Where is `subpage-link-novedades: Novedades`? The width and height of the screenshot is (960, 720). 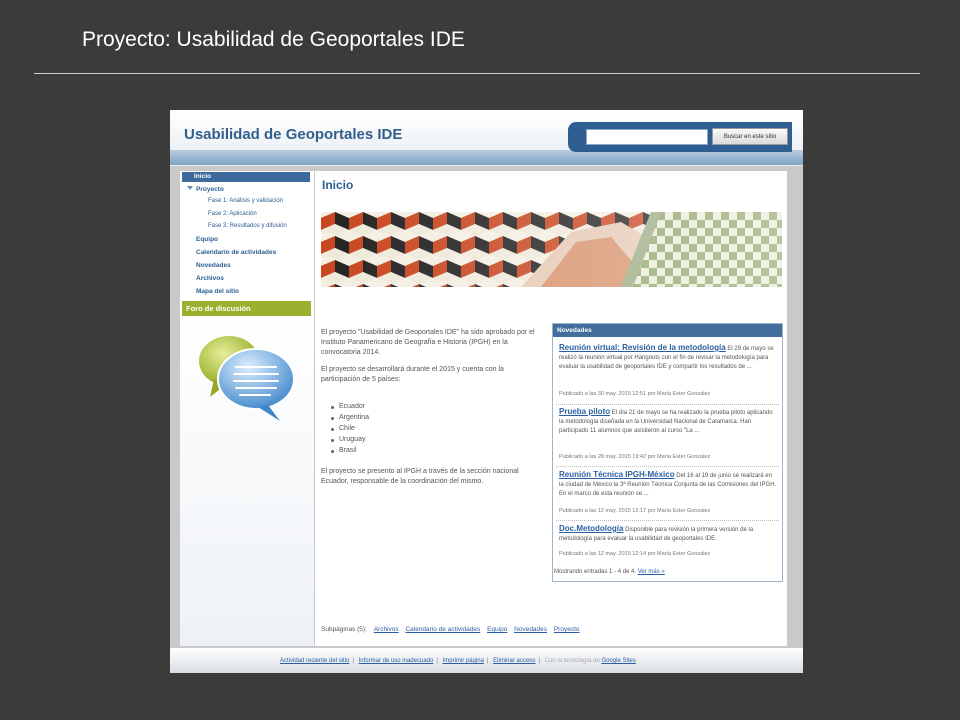 subpage-link-novedades: Novedades is located at coordinates (530, 629).